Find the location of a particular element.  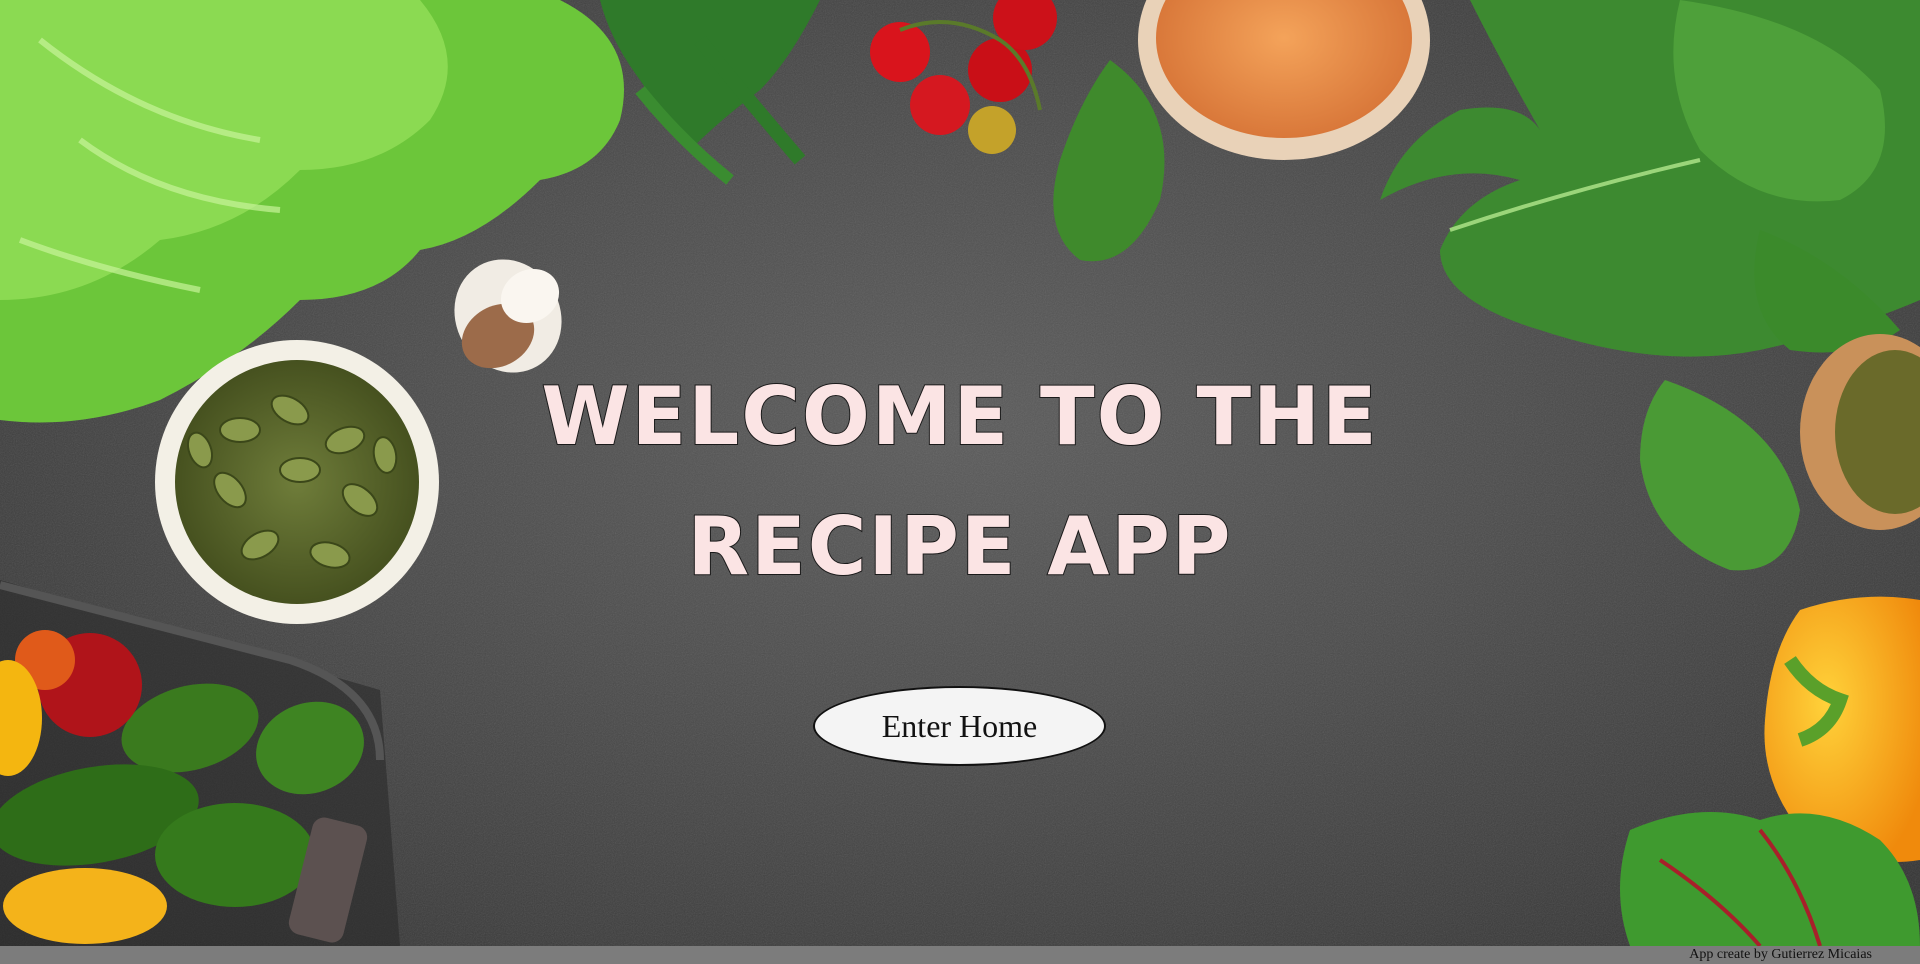

footer: App create by Gutierrez Micaias is located at coordinates (960, 955).